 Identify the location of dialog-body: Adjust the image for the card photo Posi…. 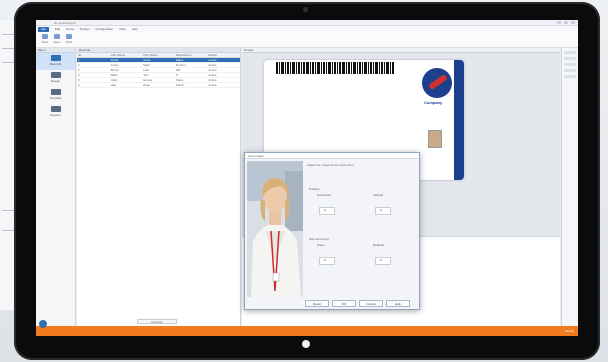
(362, 229).